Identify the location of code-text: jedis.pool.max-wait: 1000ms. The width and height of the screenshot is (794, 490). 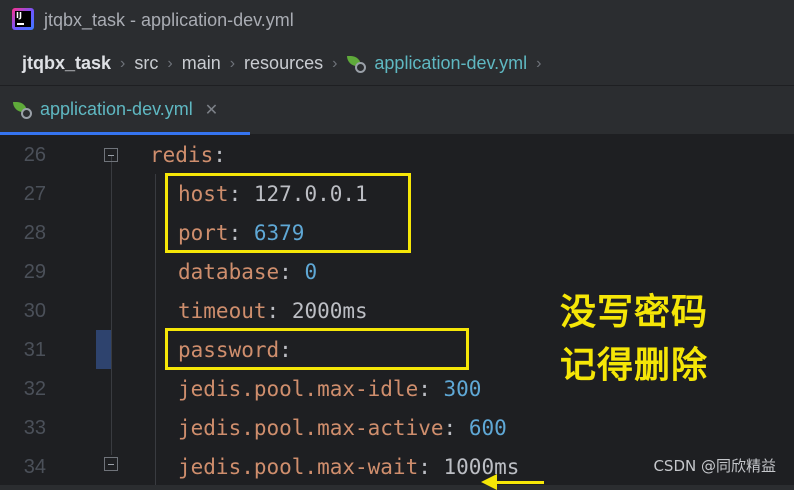
(348, 467).